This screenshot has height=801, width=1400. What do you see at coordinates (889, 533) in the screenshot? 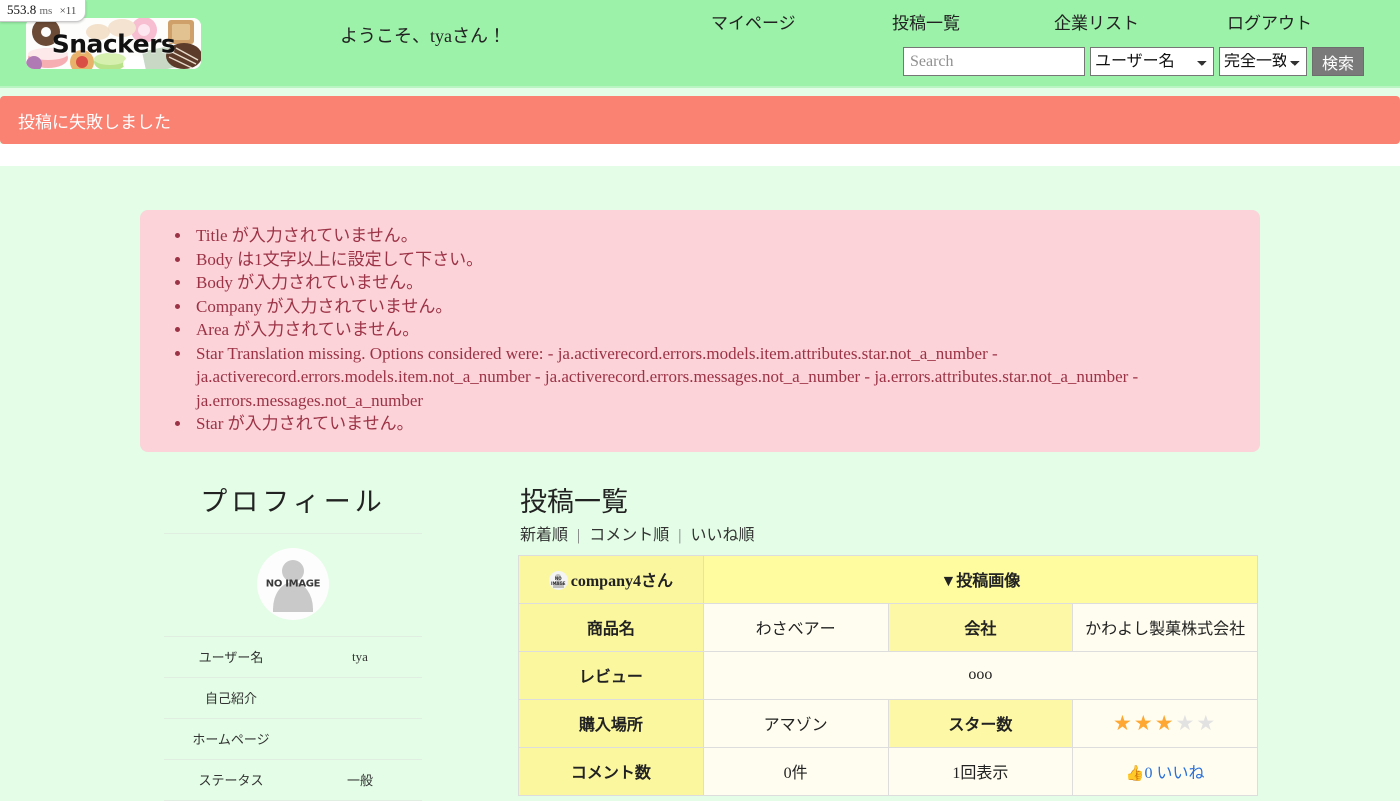
I see `posts-sort-links: 新着順 | コメント順 | いいね順` at bounding box center [889, 533].